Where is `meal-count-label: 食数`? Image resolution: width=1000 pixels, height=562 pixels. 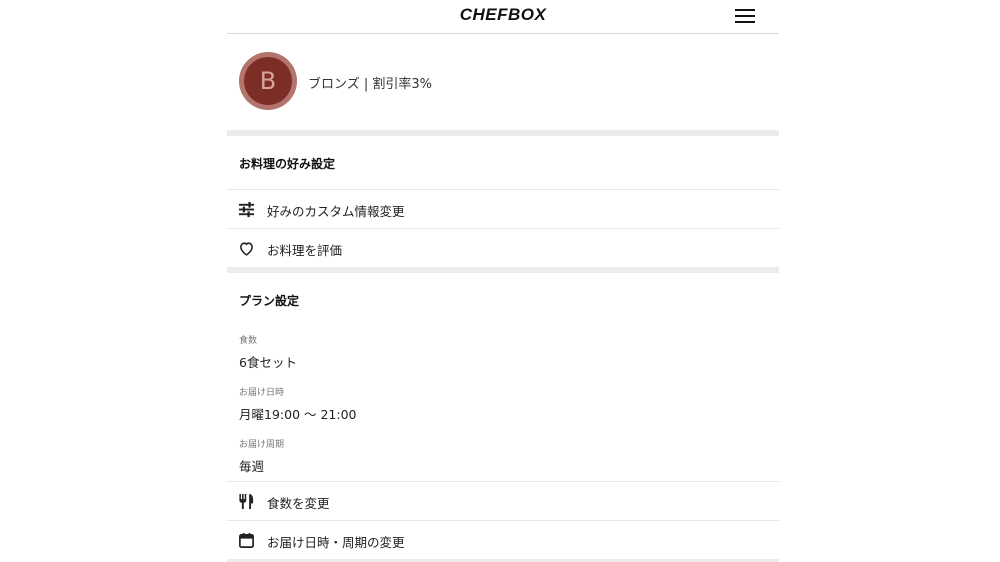 meal-count-label: 食数 is located at coordinates (248, 341).